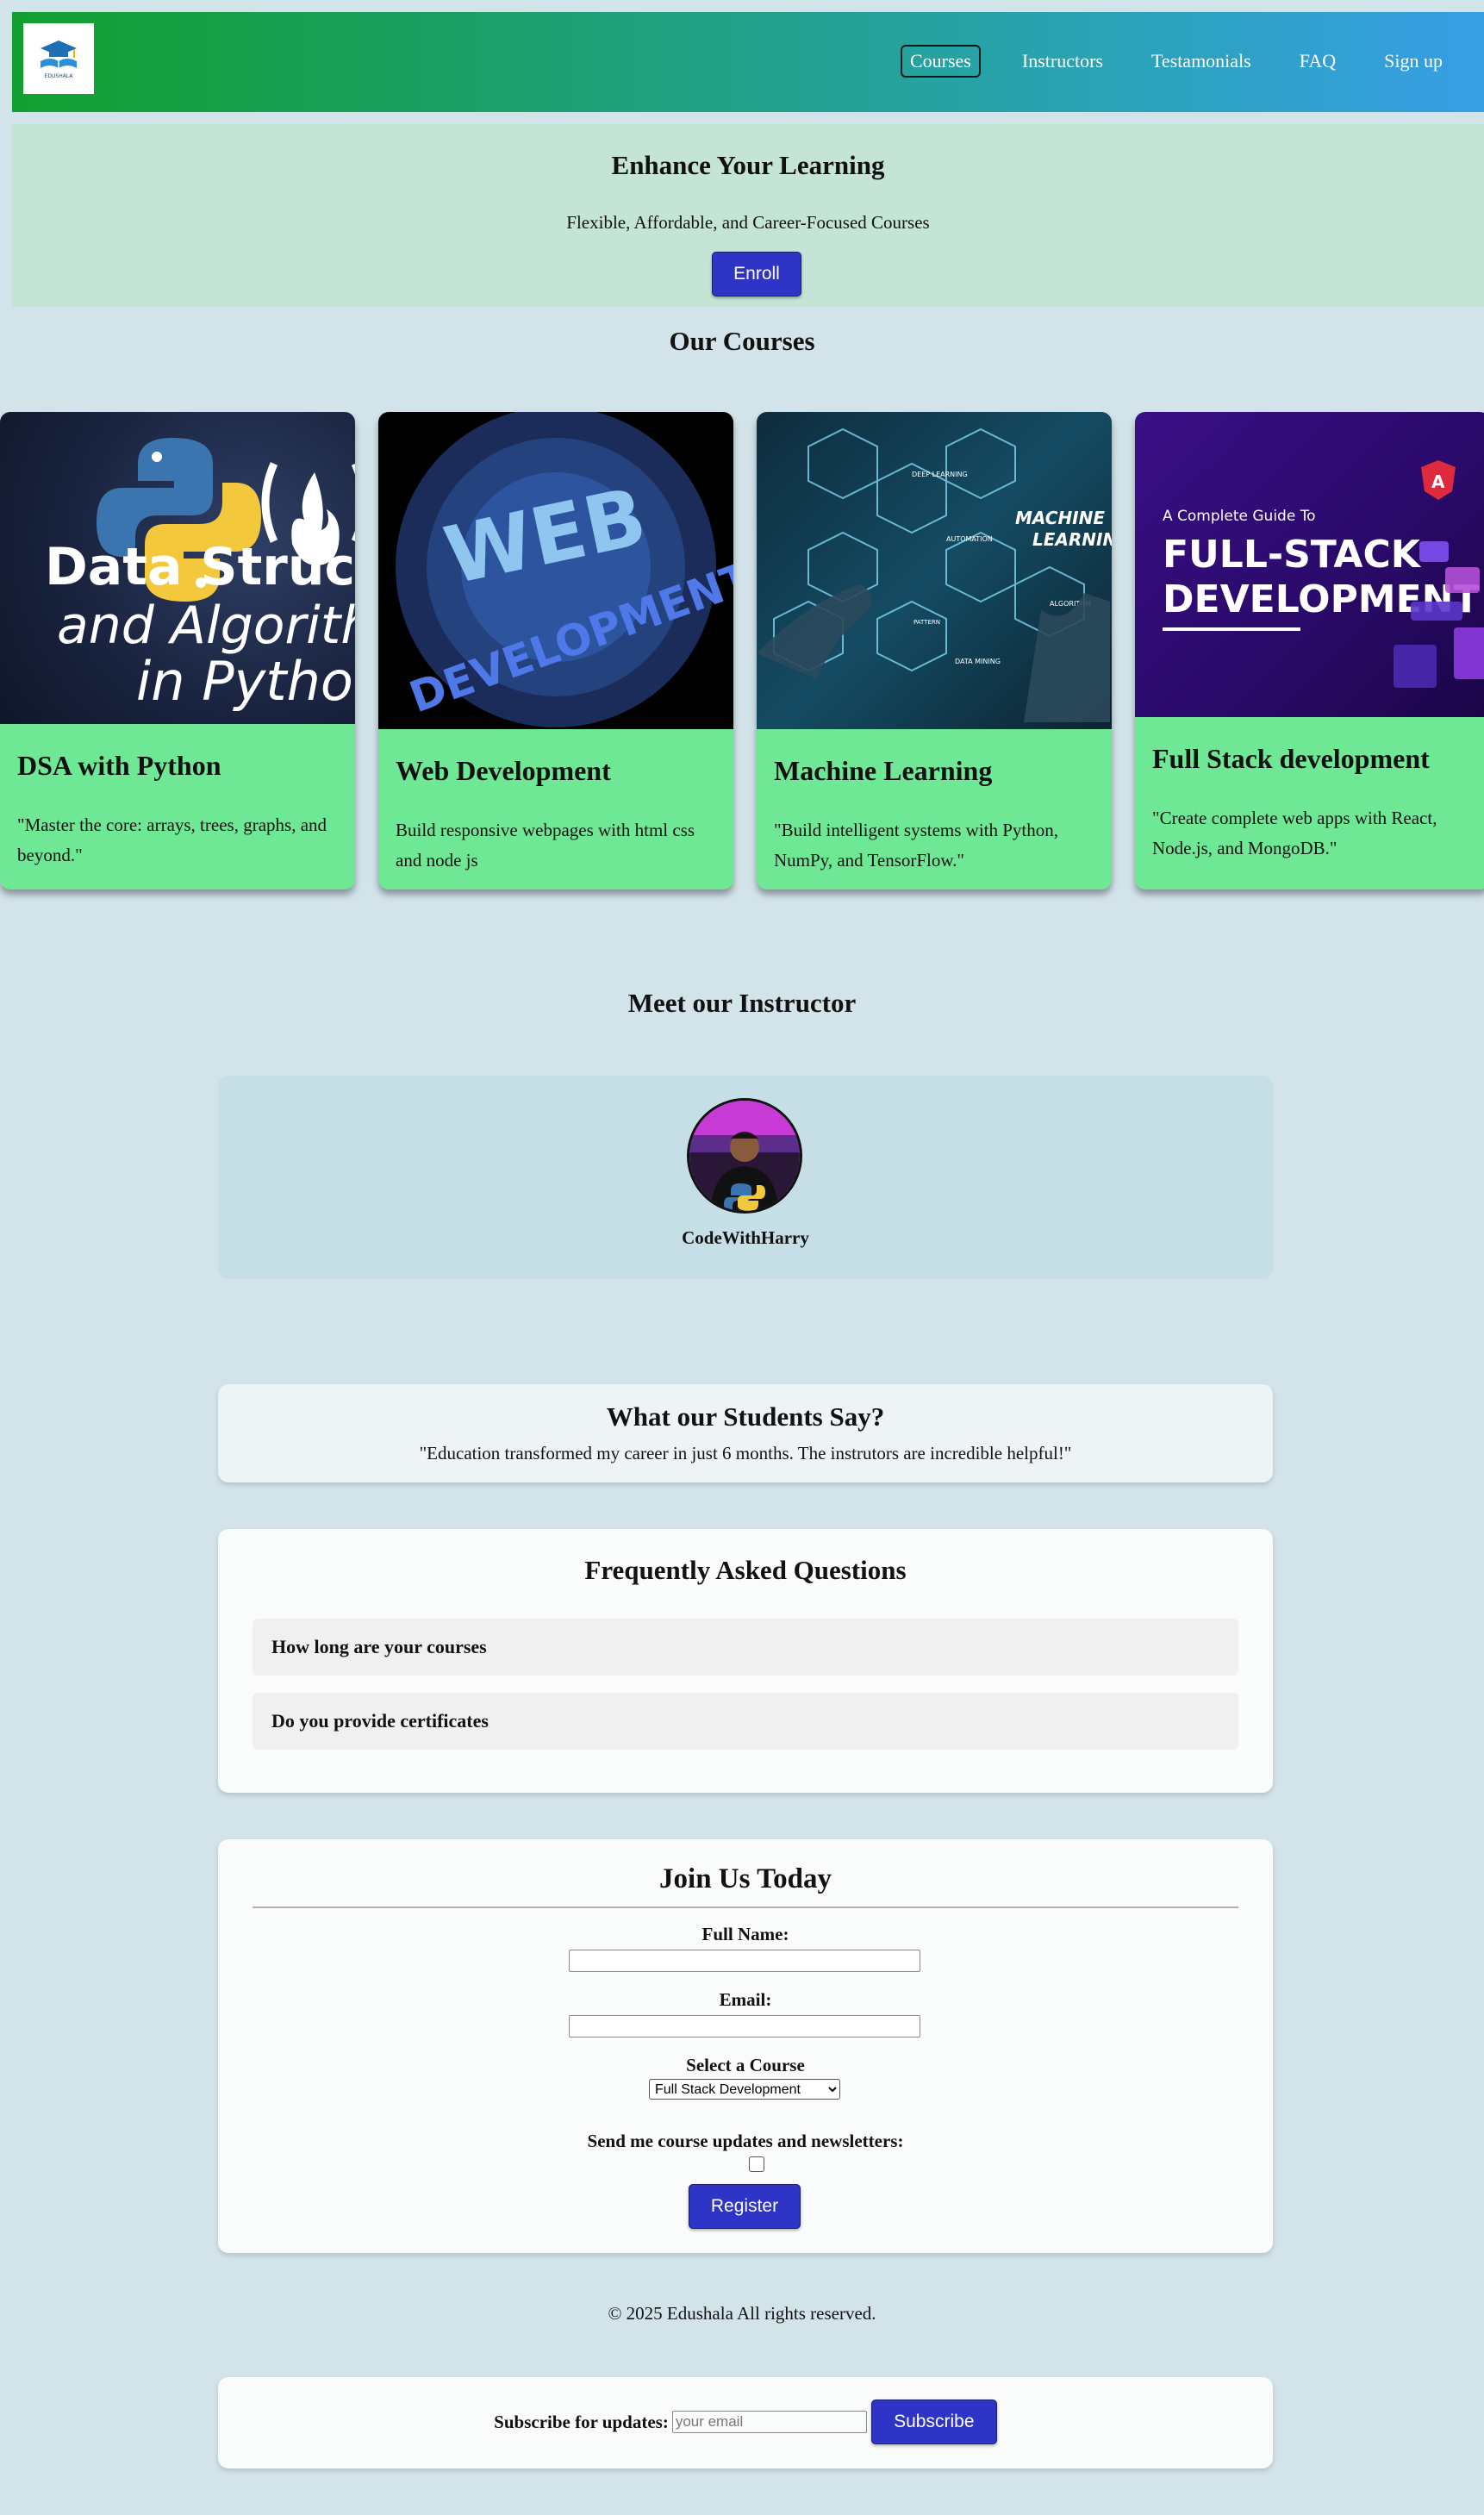  What do you see at coordinates (756, 274) in the screenshot?
I see `enroll-button: Enroll` at bounding box center [756, 274].